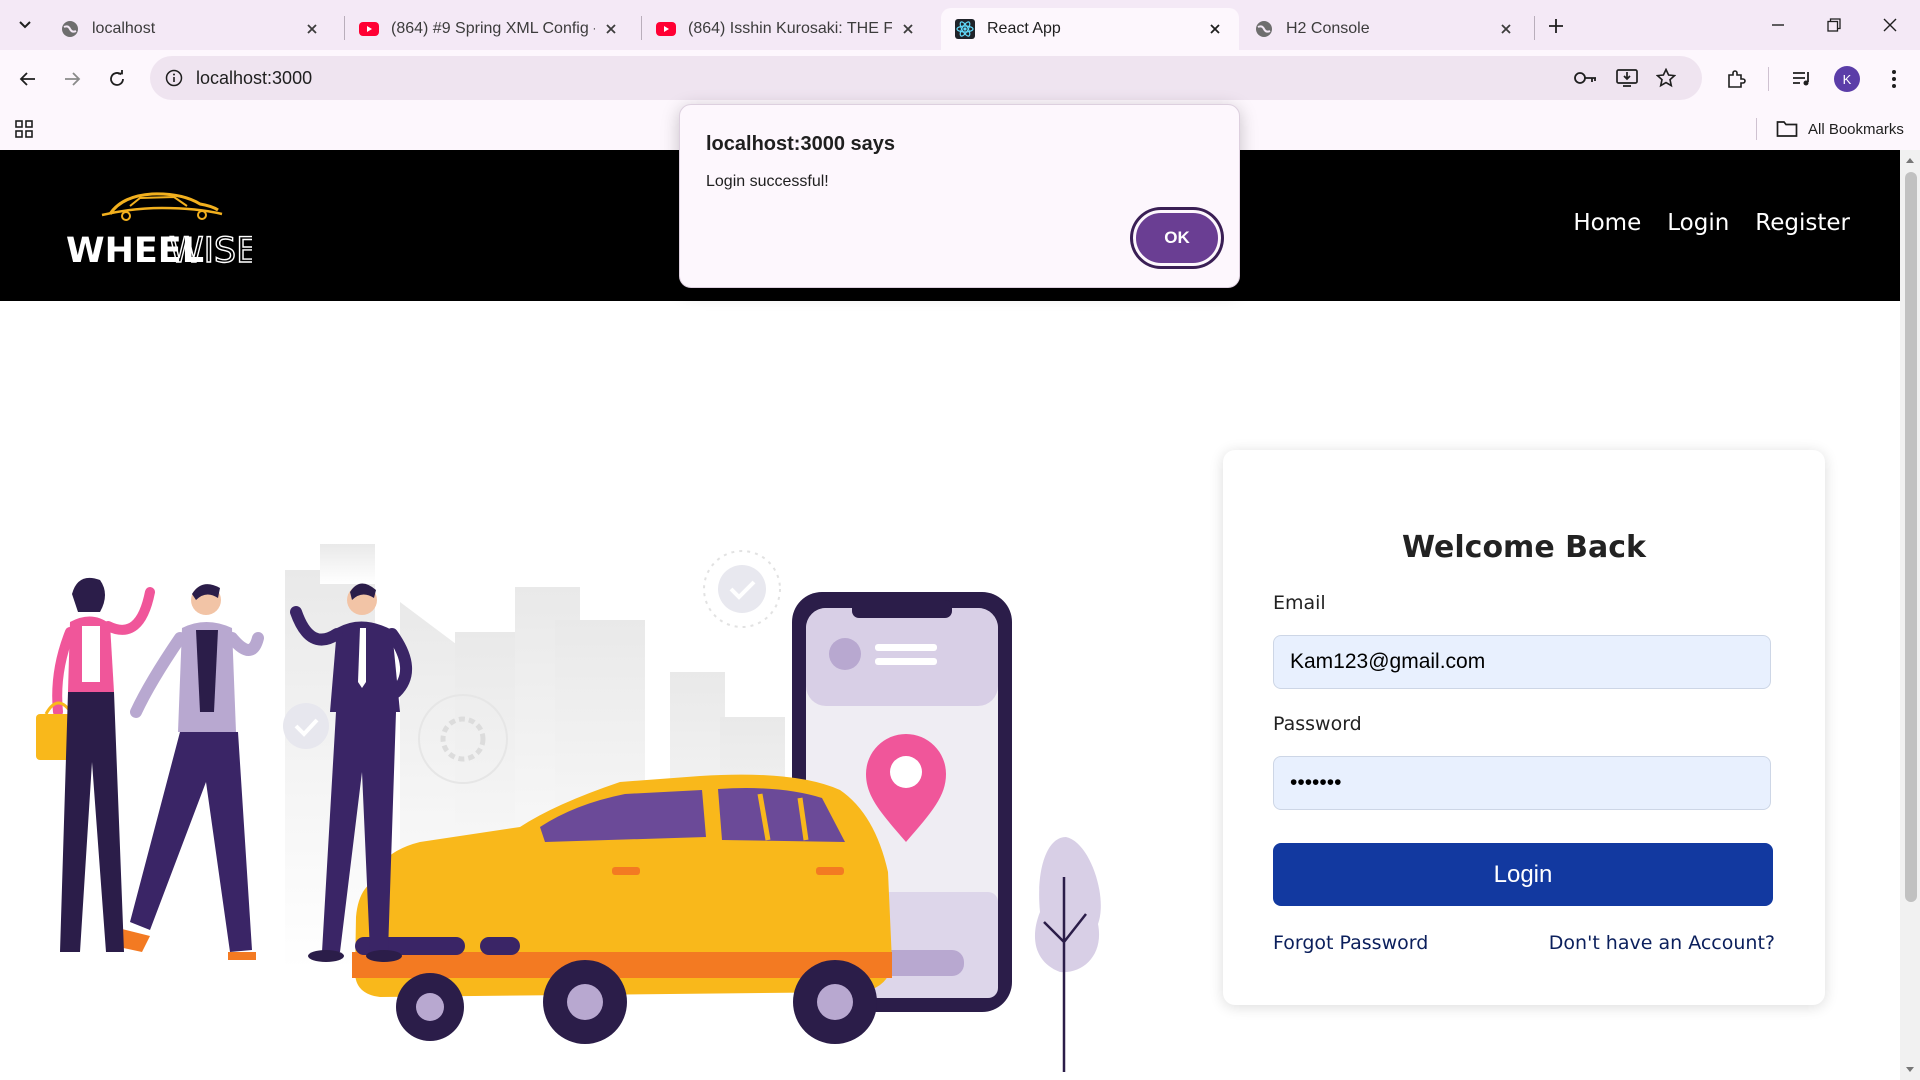 This screenshot has width=1920, height=1080. Describe the element at coordinates (1299, 603) in the screenshot. I see `email-label: Email` at that location.